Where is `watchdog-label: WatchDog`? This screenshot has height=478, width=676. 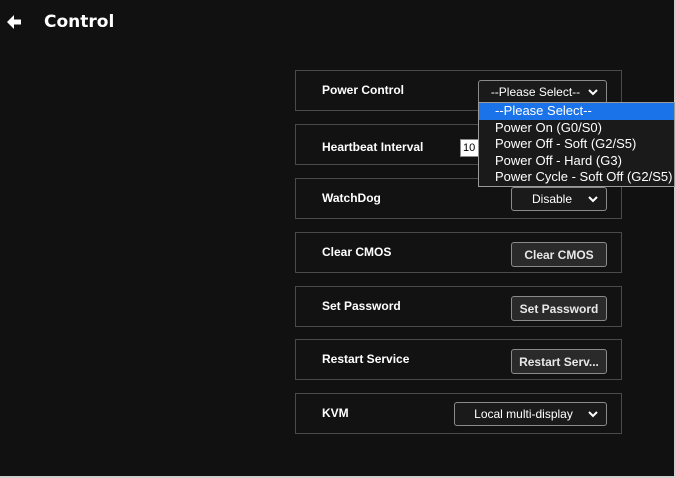
watchdog-label: WatchDog is located at coordinates (351, 198).